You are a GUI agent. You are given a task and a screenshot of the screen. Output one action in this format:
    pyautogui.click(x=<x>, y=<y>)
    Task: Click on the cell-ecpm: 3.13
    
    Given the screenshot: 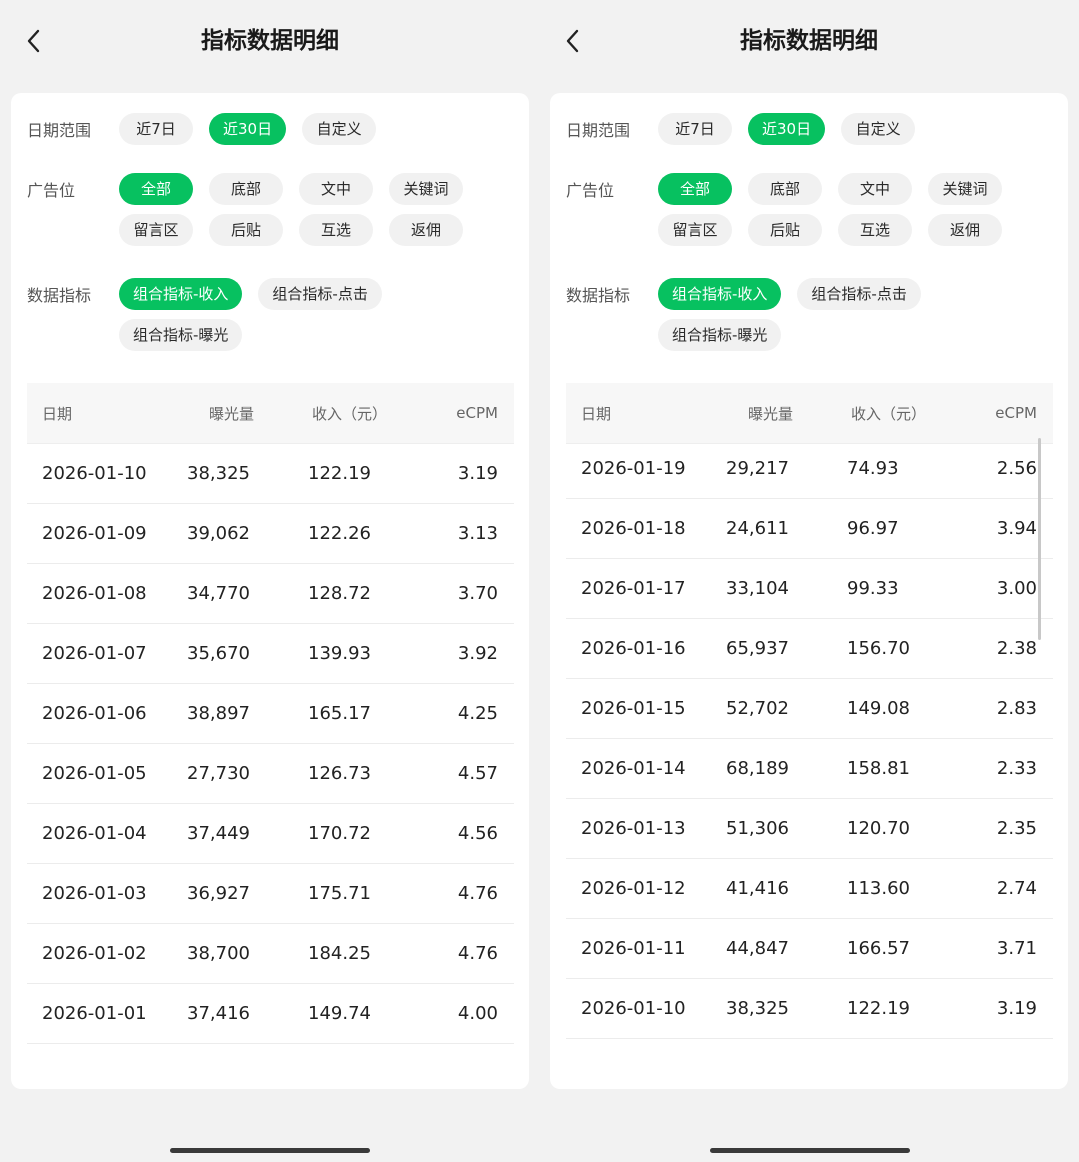 What is the action you would take?
    pyautogui.click(x=477, y=533)
    